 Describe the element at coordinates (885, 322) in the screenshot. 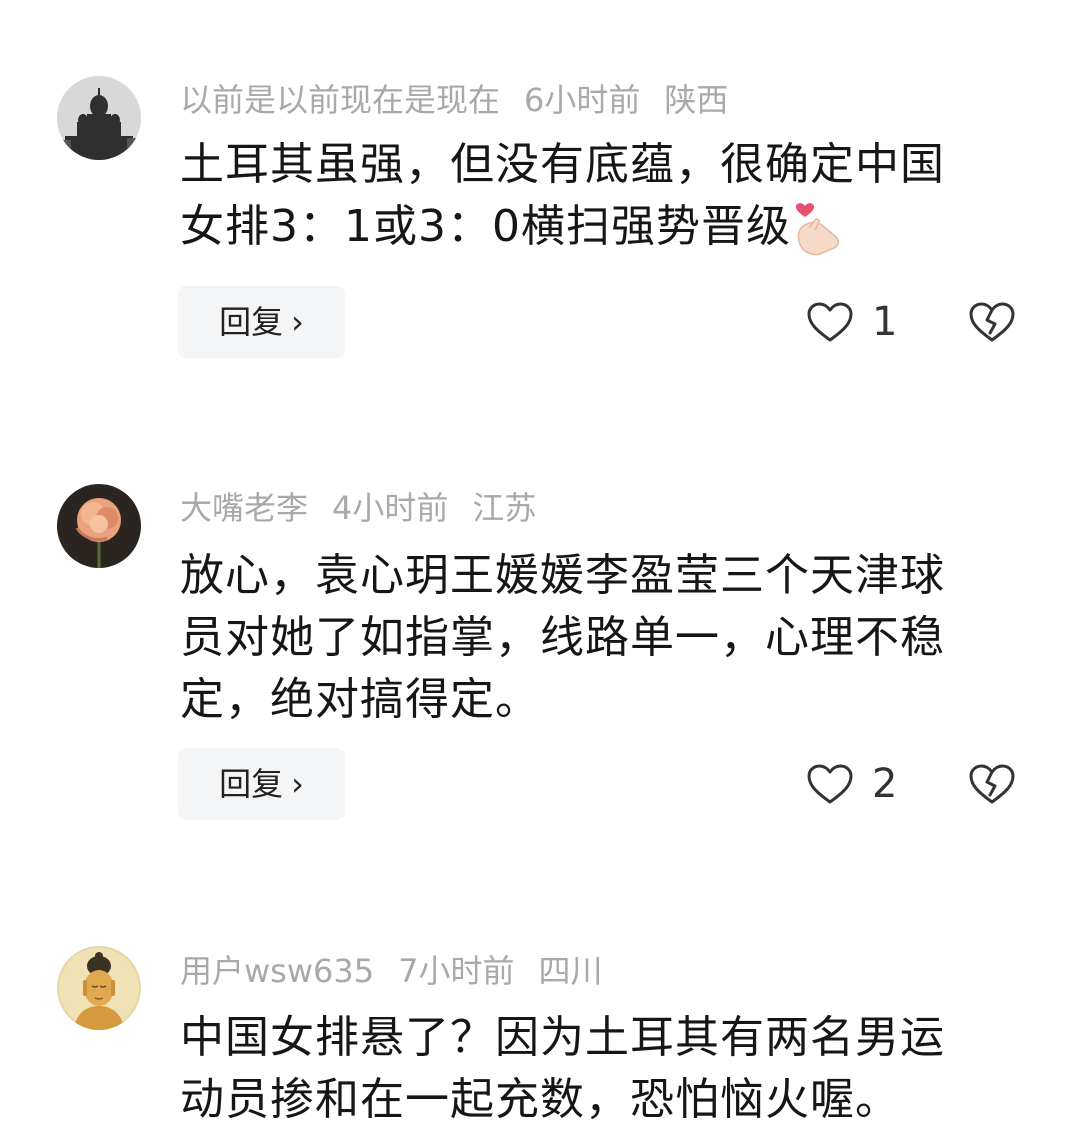

I see `like-count: 1` at that location.